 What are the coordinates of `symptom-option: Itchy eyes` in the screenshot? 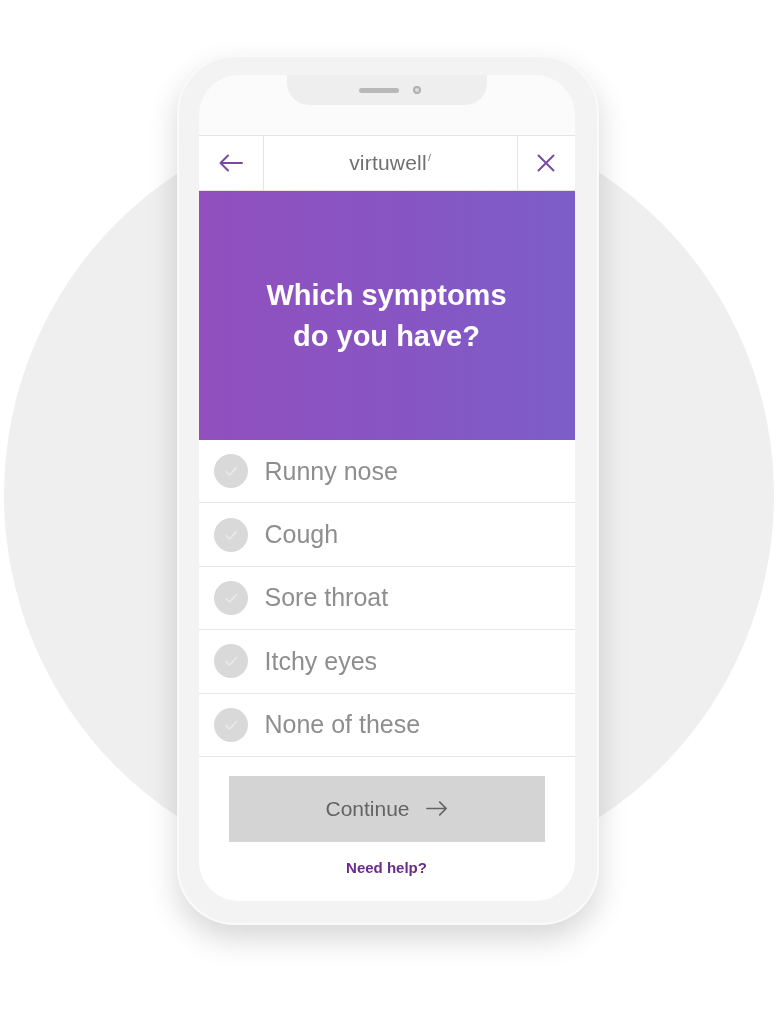 It's located at (386, 662).